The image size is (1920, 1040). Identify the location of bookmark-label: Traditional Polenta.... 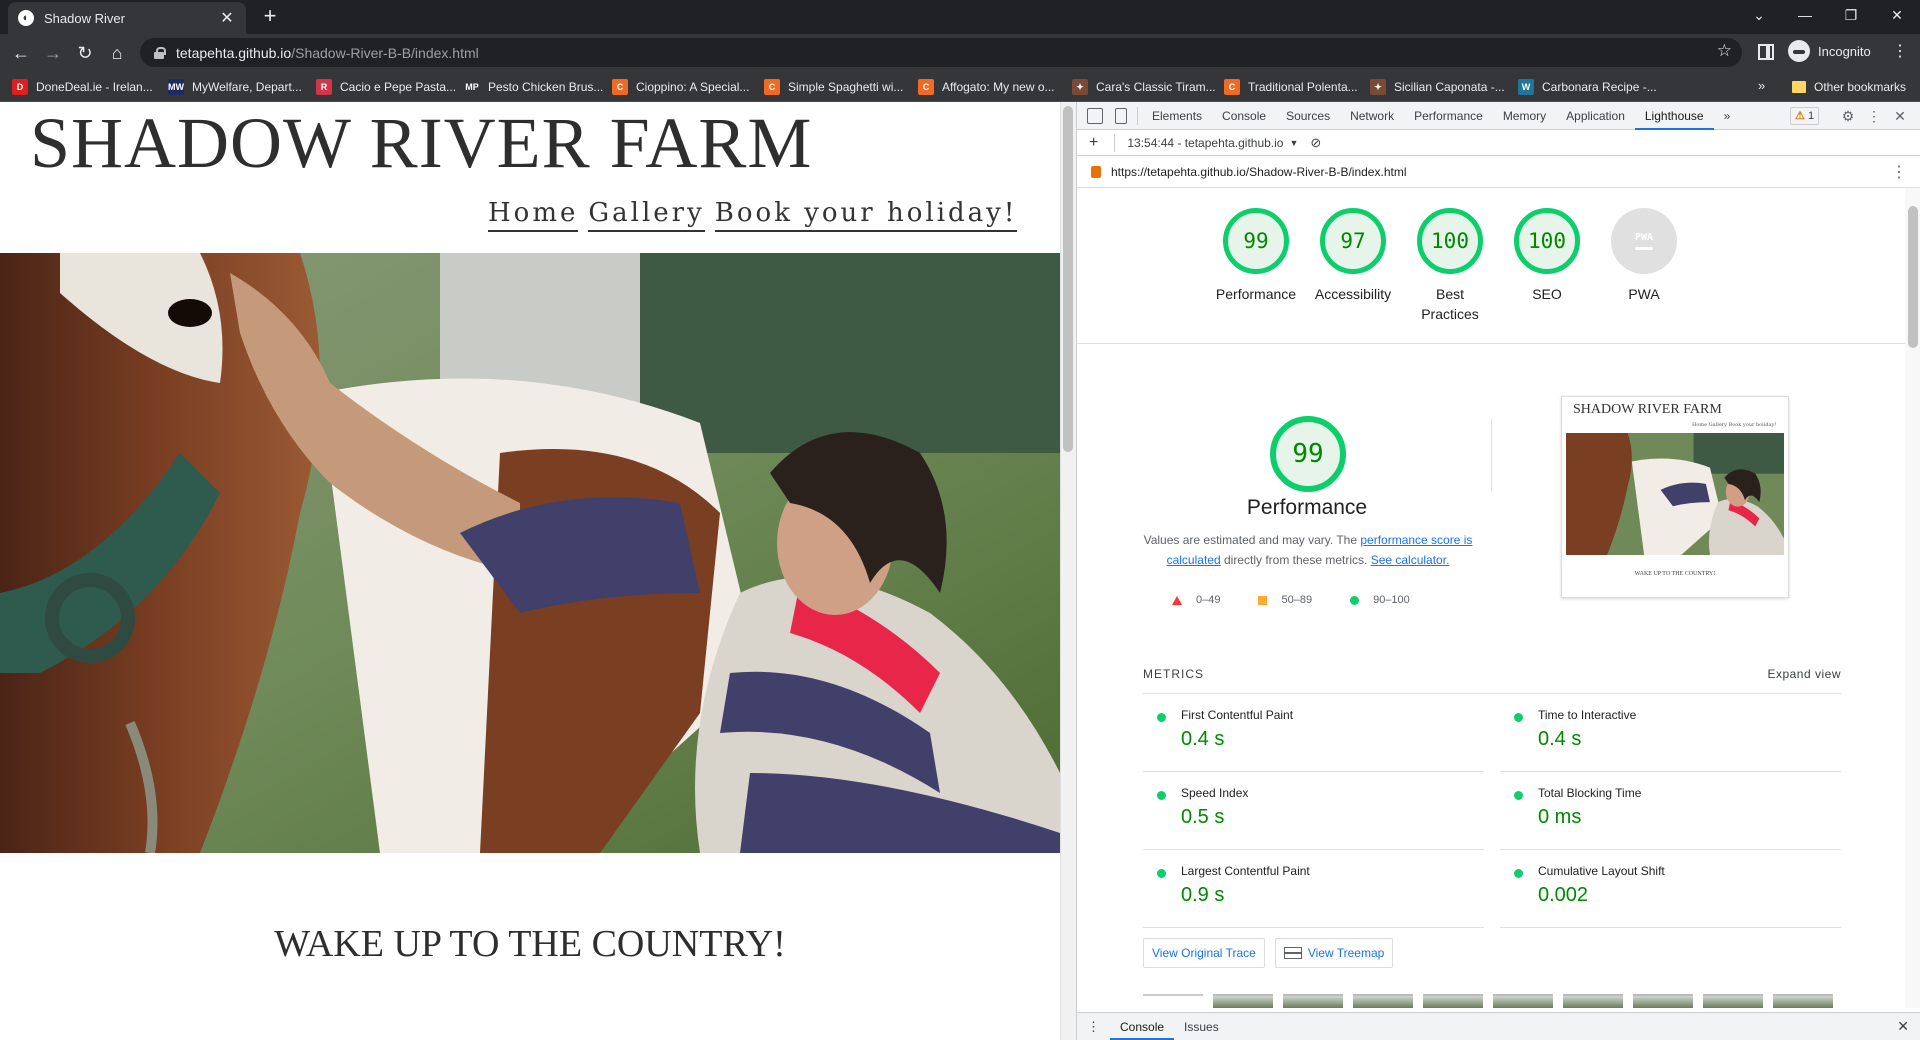
(1303, 87).